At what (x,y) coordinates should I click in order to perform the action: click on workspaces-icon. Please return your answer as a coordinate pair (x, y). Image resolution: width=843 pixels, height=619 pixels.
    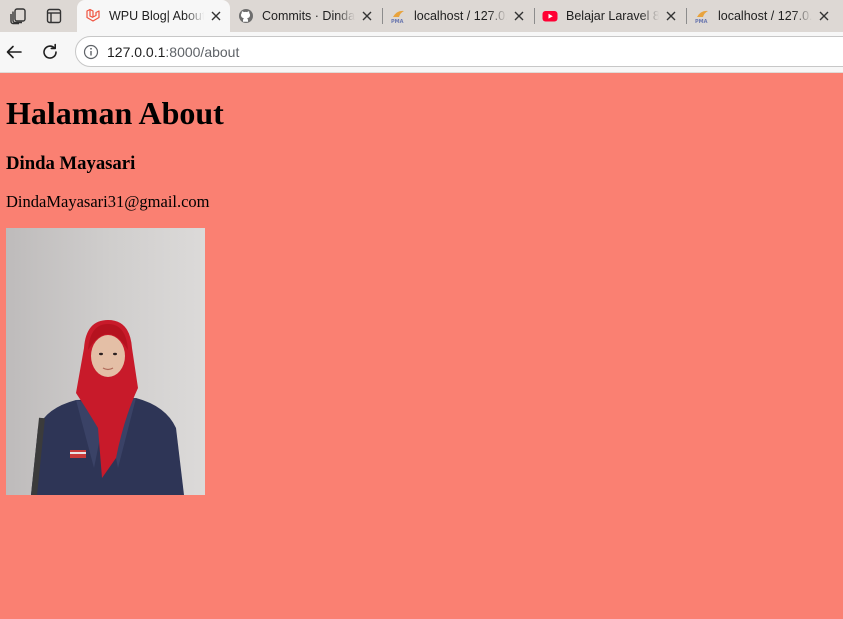
    Looking at the image, I should click on (18, 16).